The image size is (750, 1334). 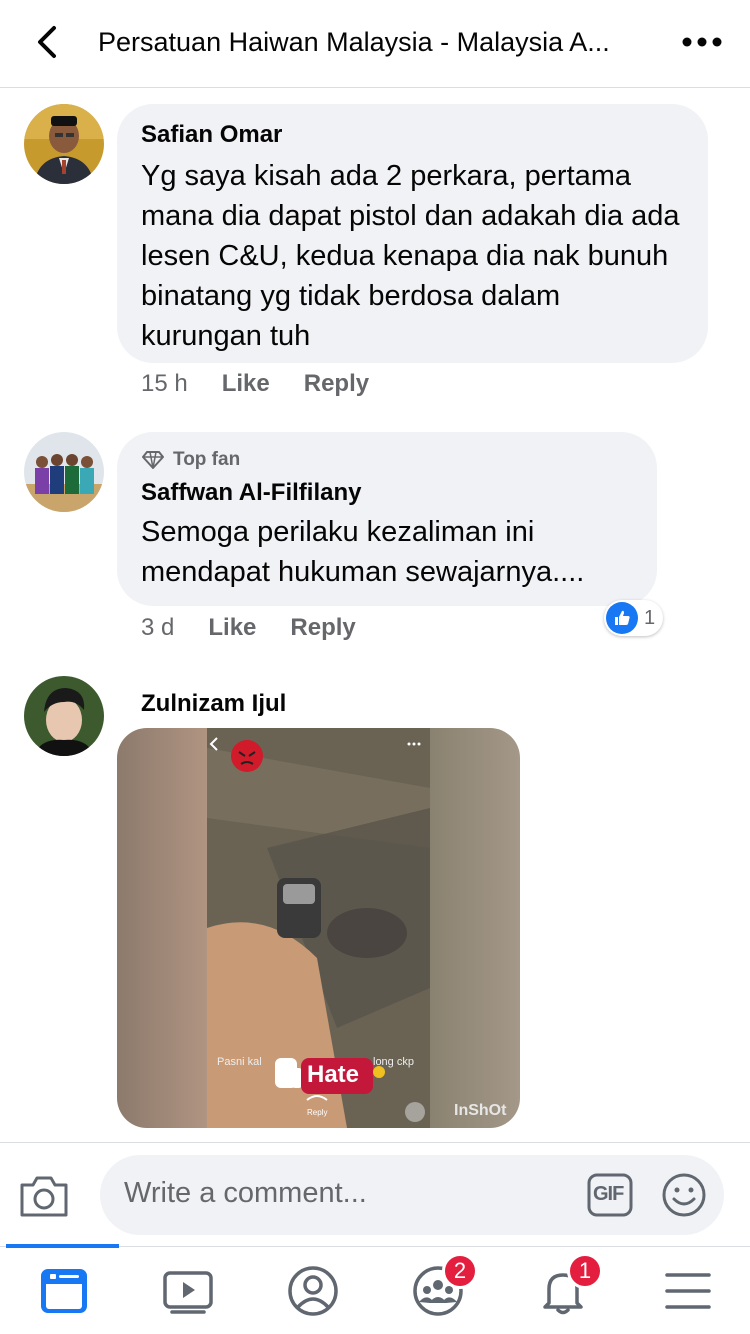 I want to click on back-button, so click(x=48, y=42).